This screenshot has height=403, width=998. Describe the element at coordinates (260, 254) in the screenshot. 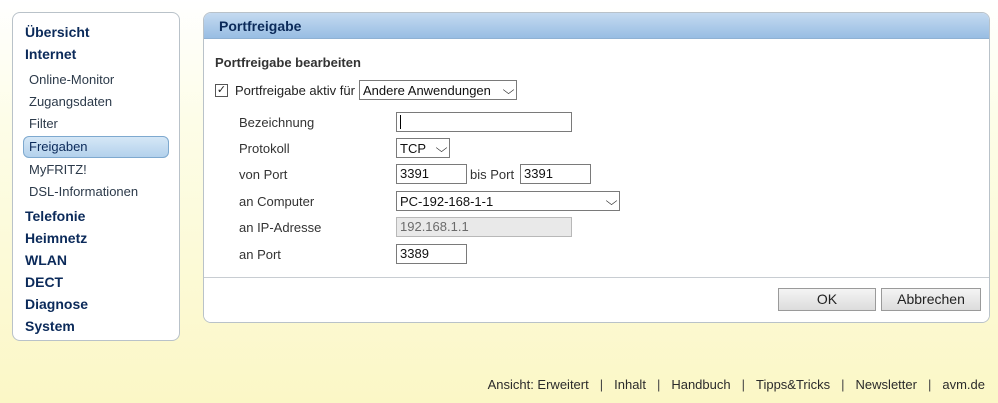

I see `label-an-port: an Port` at that location.